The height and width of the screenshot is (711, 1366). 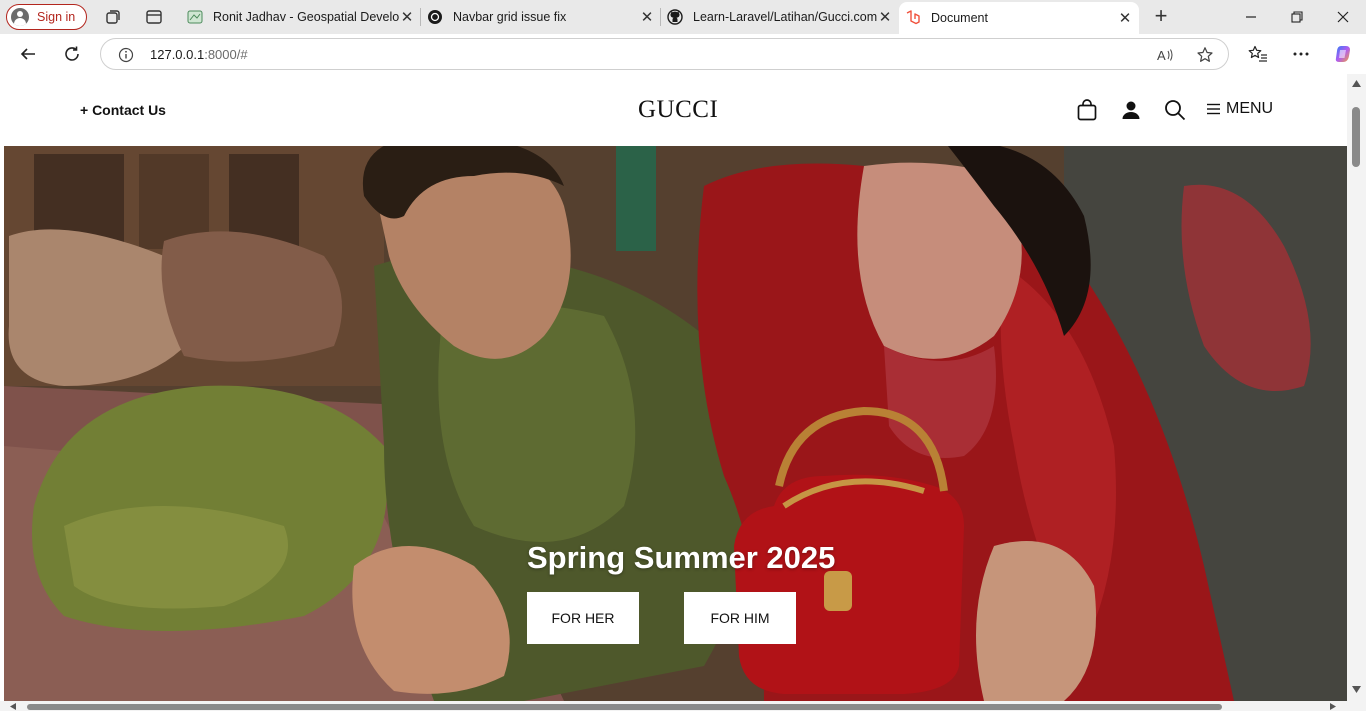 What do you see at coordinates (1205, 55) in the screenshot?
I see `favorite-star-icon` at bounding box center [1205, 55].